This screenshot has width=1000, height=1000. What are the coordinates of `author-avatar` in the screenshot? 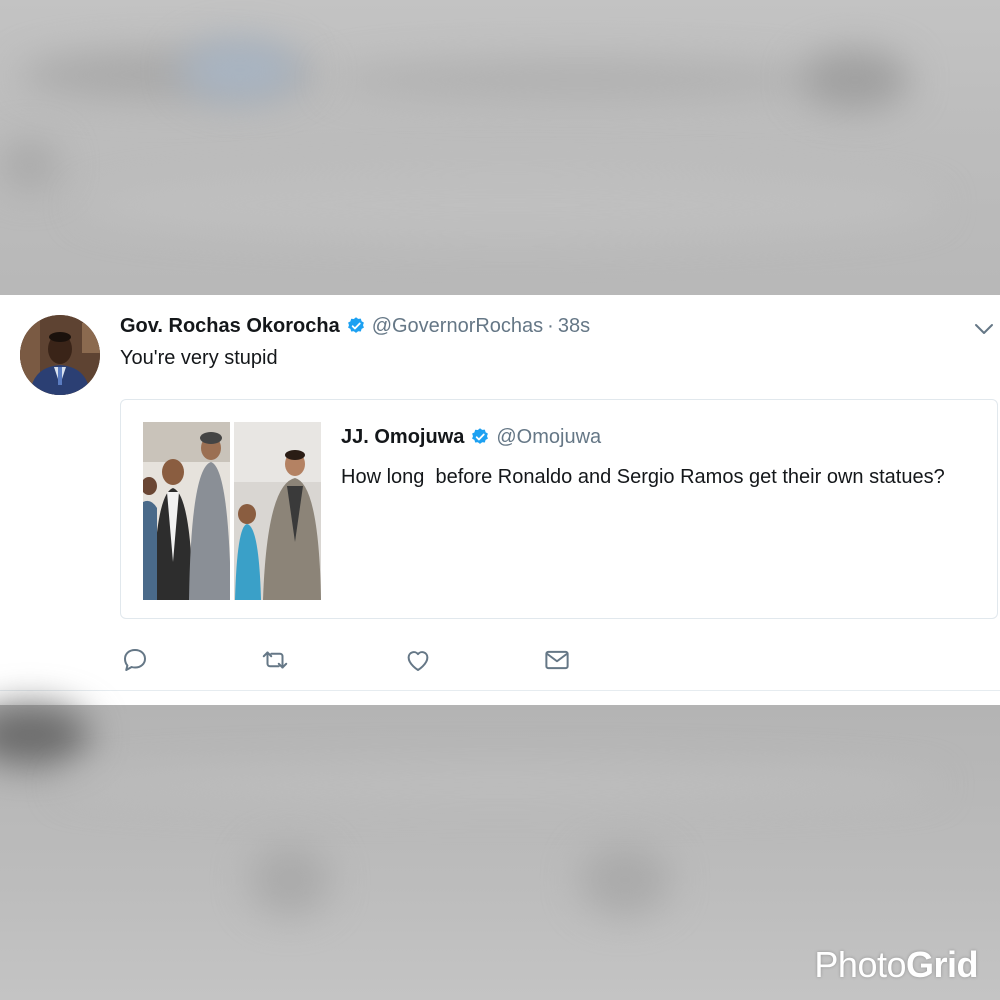 It's located at (60, 355).